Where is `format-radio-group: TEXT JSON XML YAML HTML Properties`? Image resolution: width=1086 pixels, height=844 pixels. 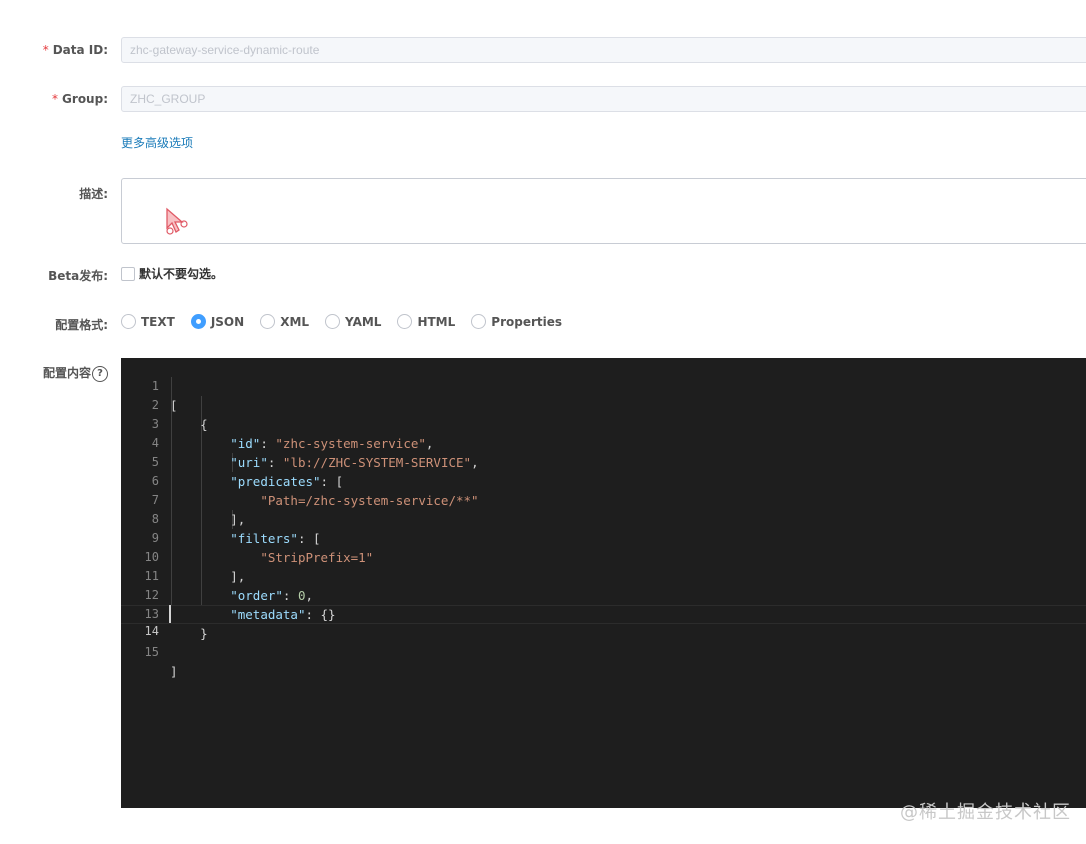
format-radio-group: TEXT JSON XML YAML HTML Properties is located at coordinates (349, 321).